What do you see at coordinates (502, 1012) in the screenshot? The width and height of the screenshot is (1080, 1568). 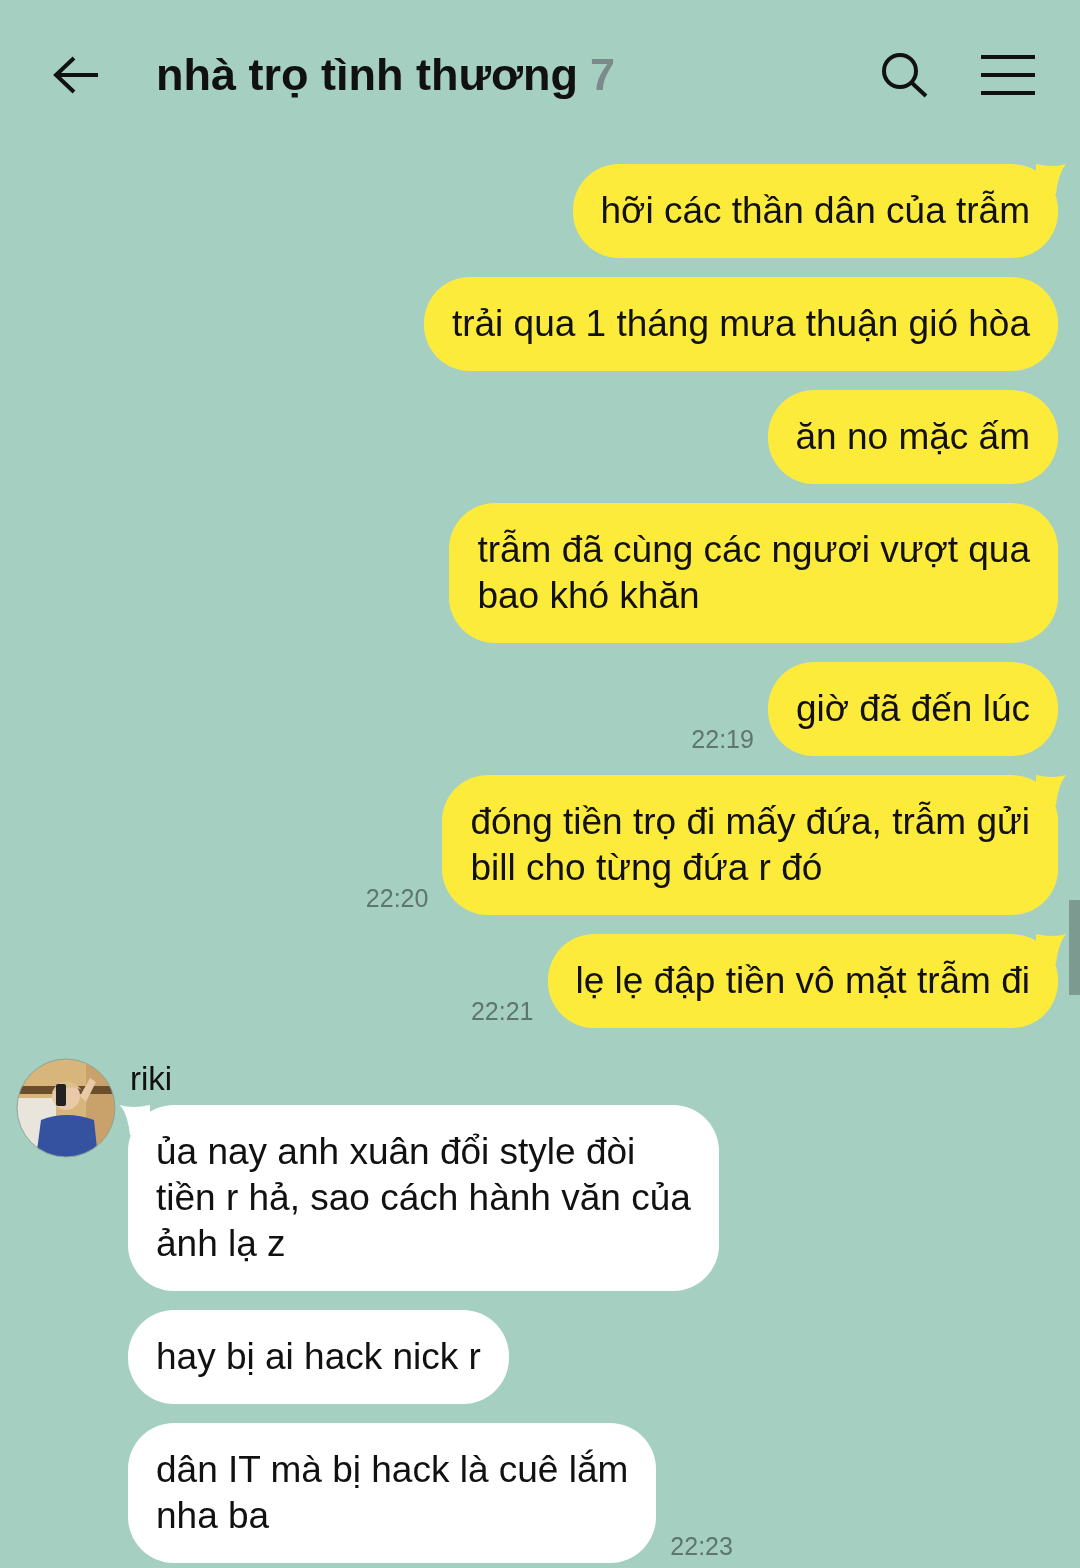 I see `message-time: 22:21` at bounding box center [502, 1012].